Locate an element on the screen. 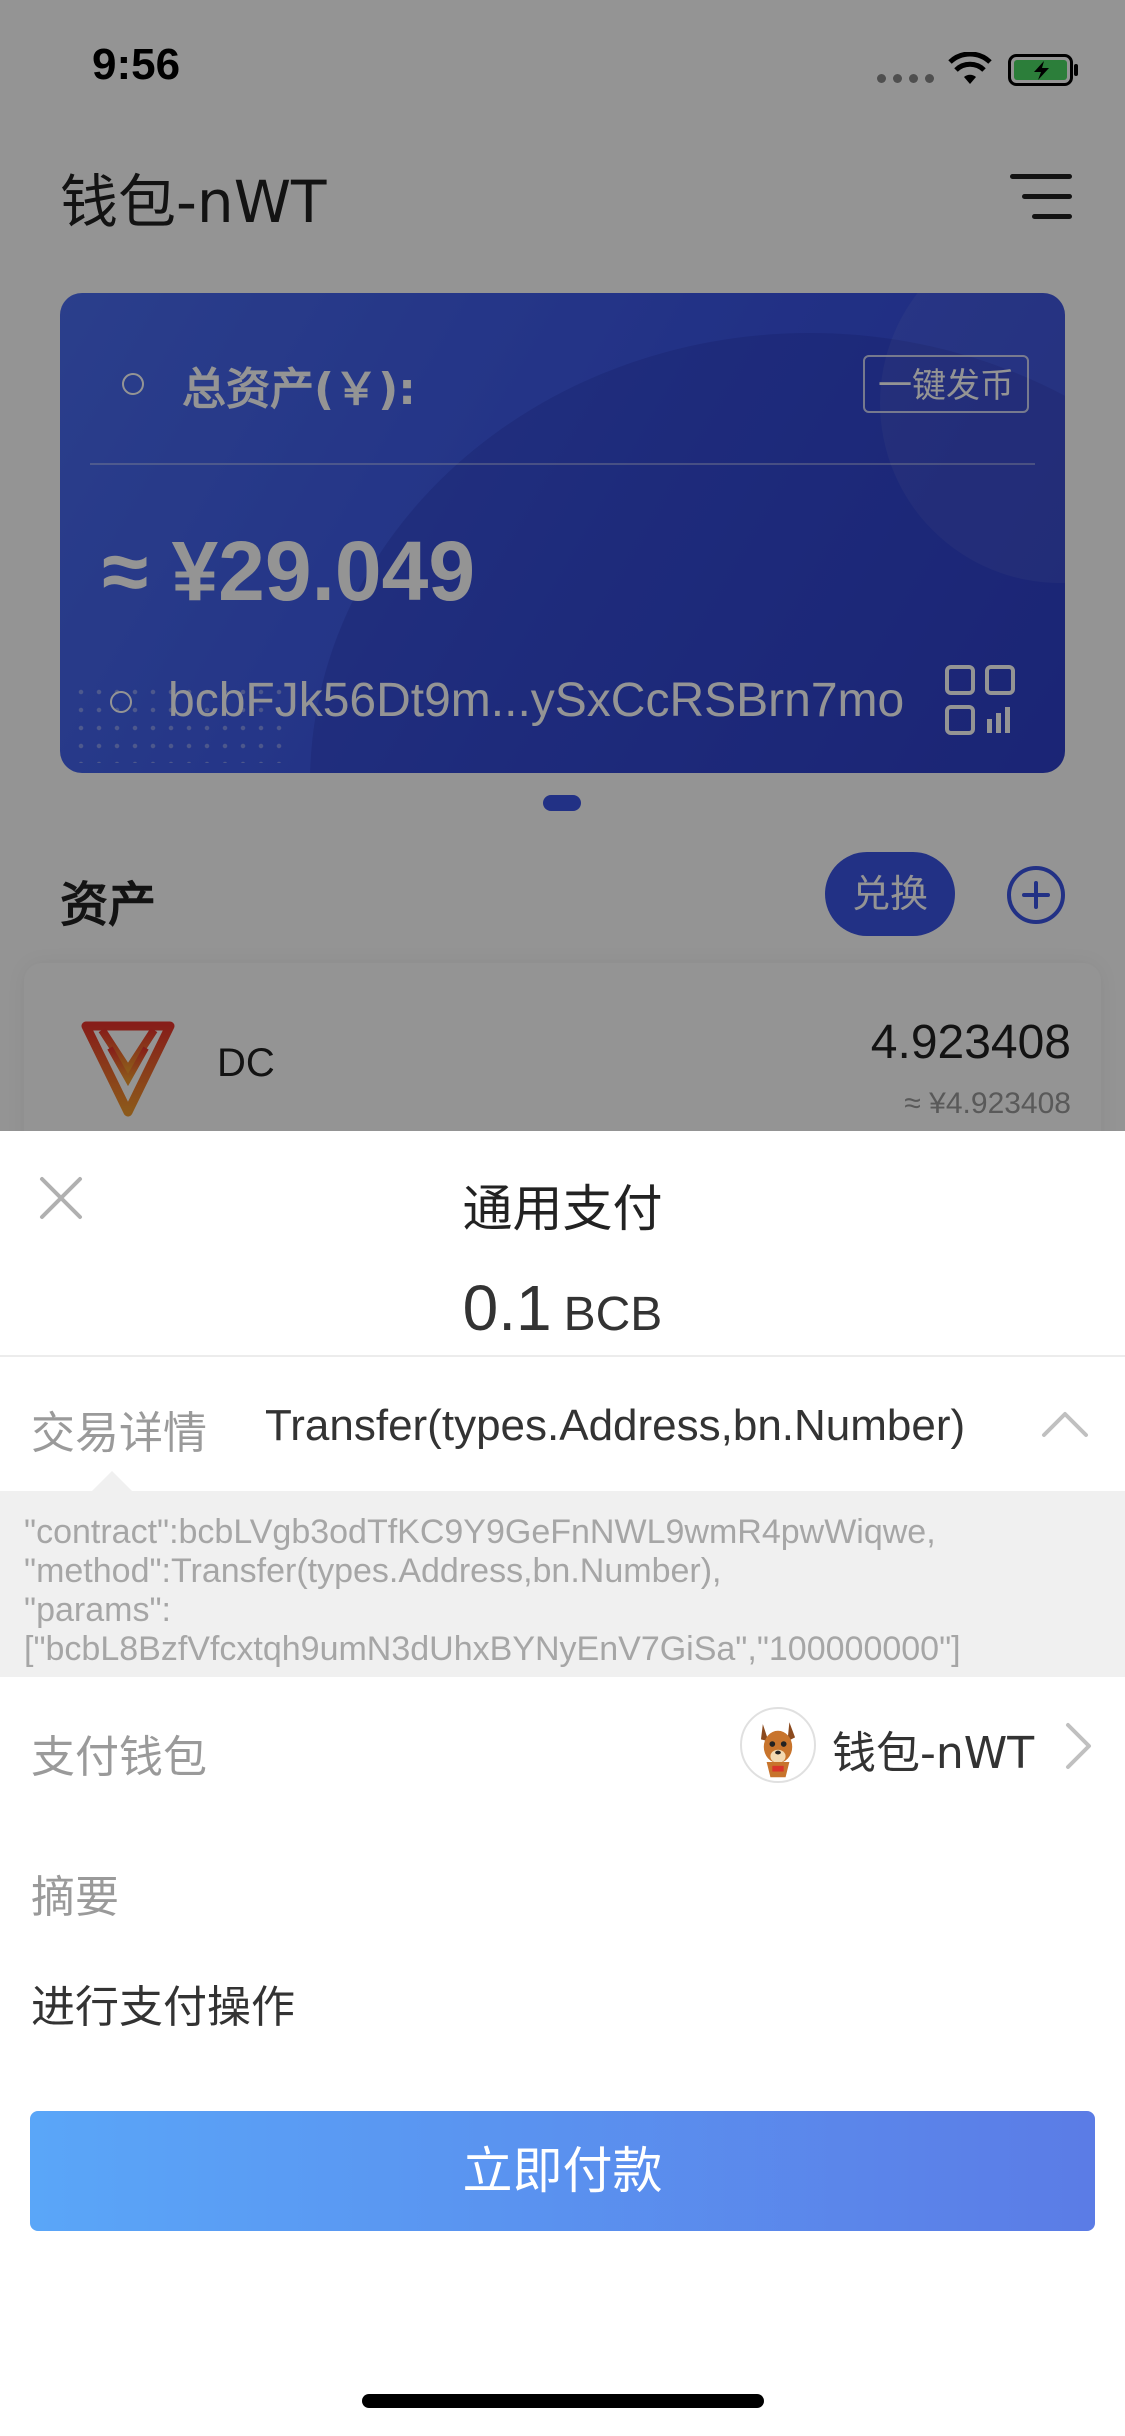 The image size is (1125, 2436). memo-text: 进行支付操作 is located at coordinates (163, 2007).